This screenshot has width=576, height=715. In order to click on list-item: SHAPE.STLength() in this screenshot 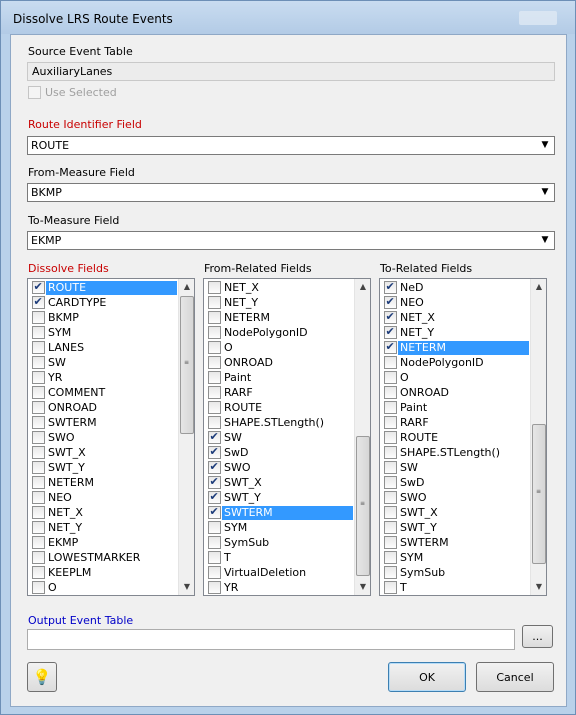, I will do `click(455, 452)`.